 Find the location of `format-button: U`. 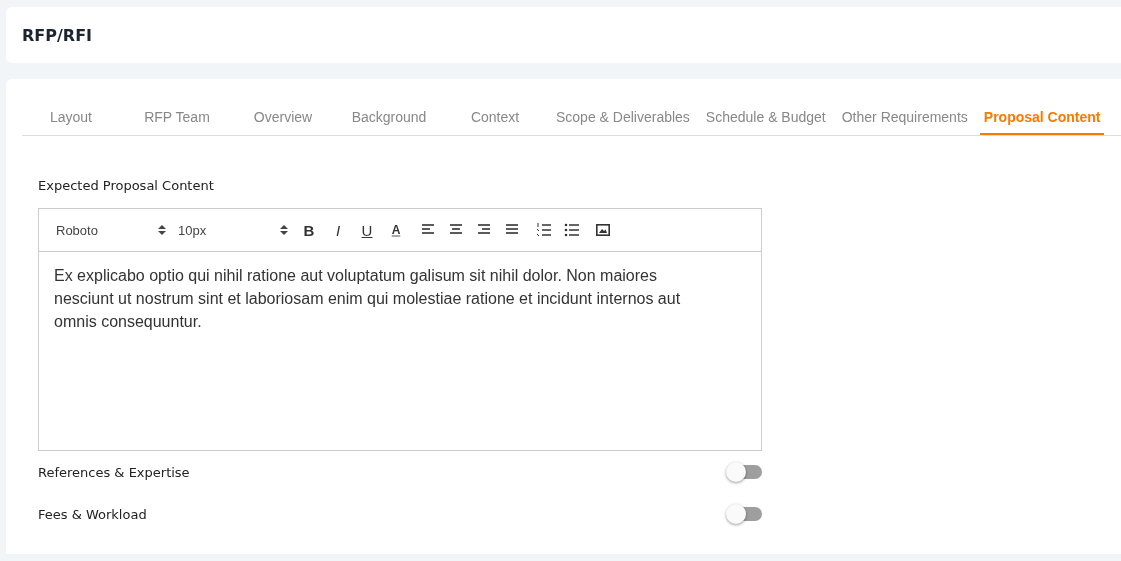

format-button: U is located at coordinates (367, 230).